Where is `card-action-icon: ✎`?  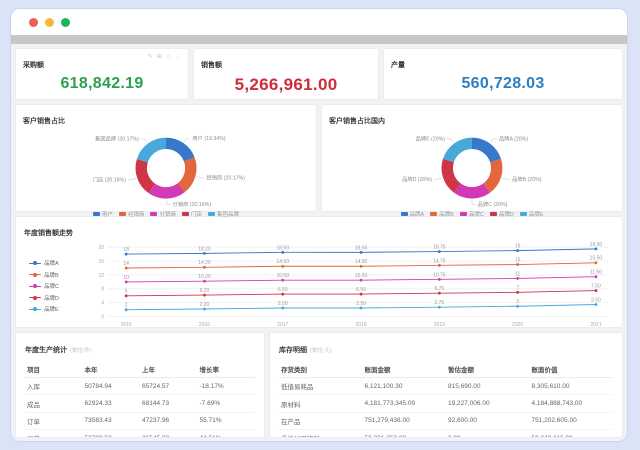 card-action-icon: ✎ is located at coordinates (150, 56).